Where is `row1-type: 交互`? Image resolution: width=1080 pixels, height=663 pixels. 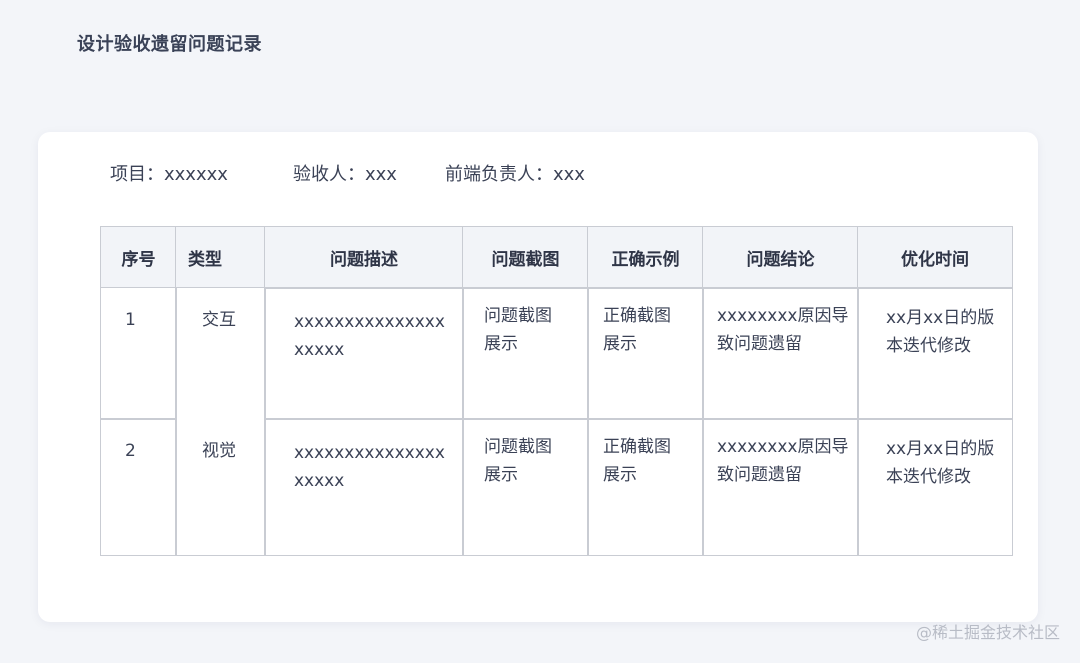
row1-type: 交互 is located at coordinates (219, 320).